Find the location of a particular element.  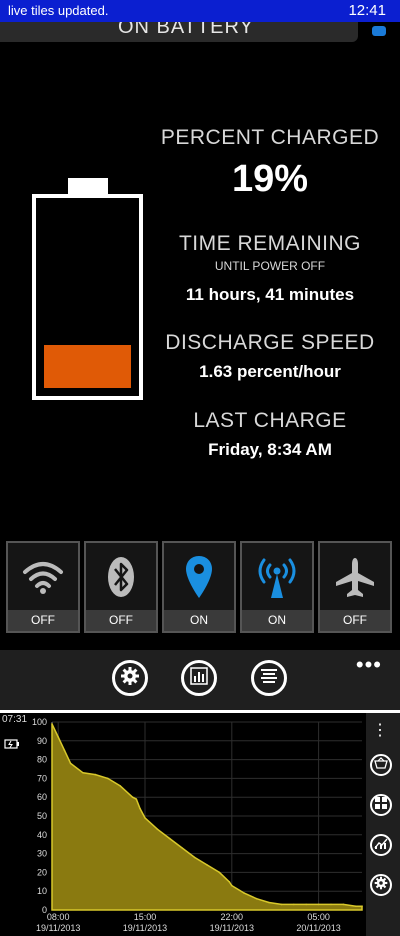

cellular-state: ON is located at coordinates (277, 620).